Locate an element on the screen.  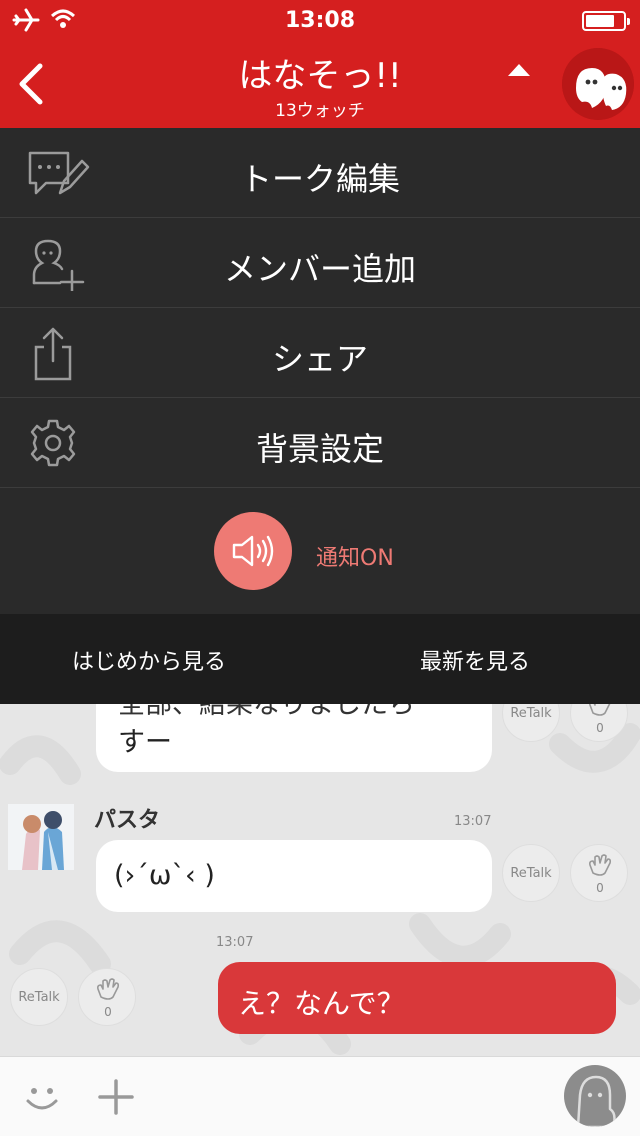
add-attachment-button is located at coordinates (116, 1099).